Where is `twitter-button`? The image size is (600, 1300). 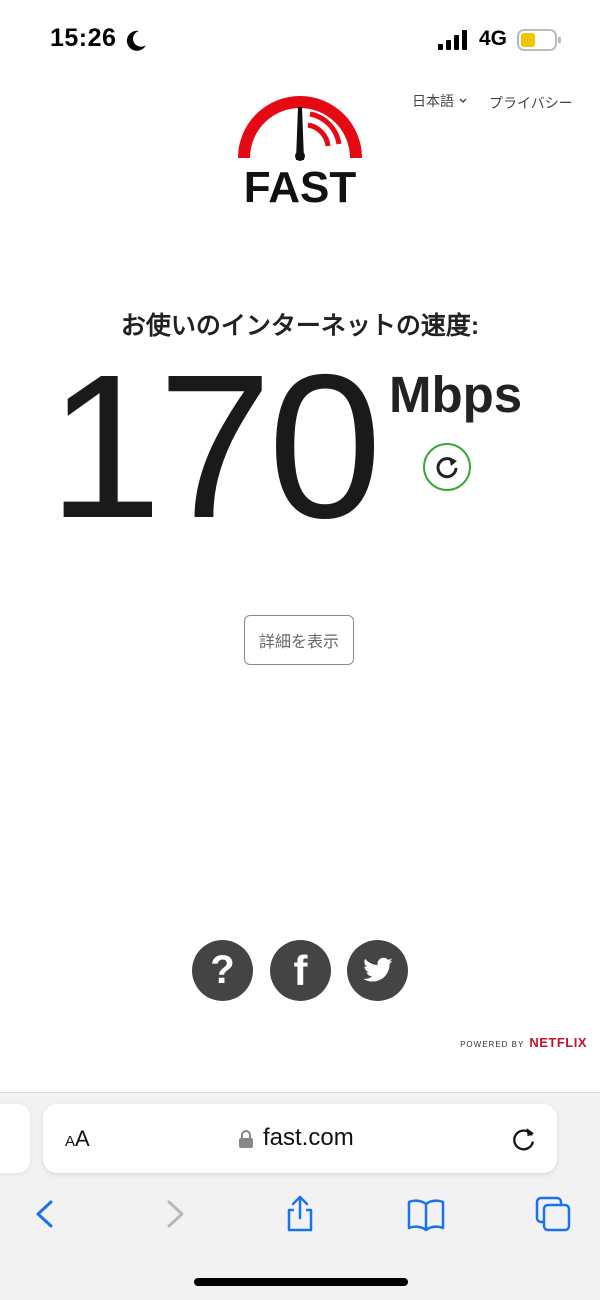 twitter-button is located at coordinates (377, 970).